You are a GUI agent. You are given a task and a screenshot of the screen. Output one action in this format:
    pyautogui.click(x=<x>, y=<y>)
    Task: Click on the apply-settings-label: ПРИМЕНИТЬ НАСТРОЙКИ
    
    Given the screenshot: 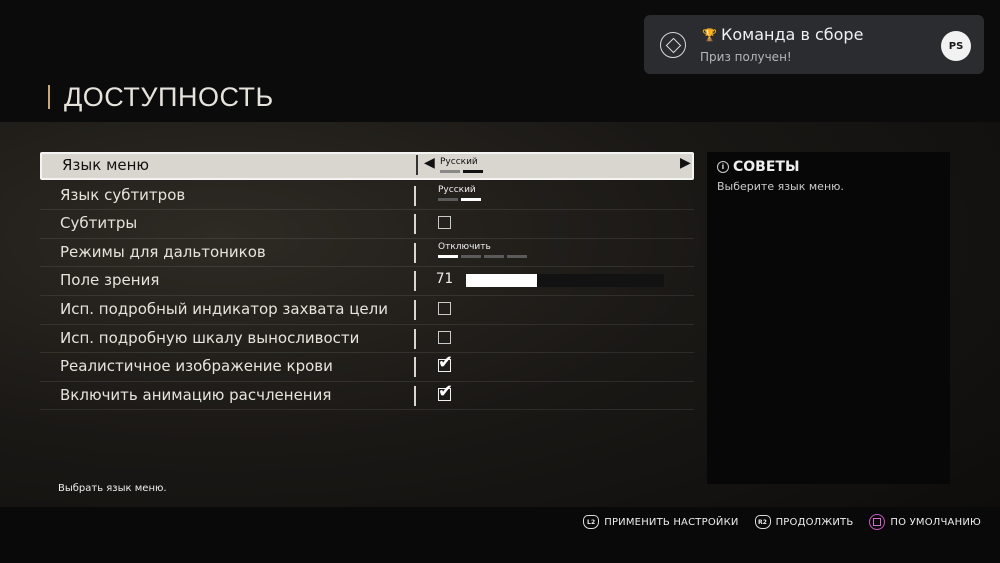 What is the action you would take?
    pyautogui.click(x=671, y=522)
    